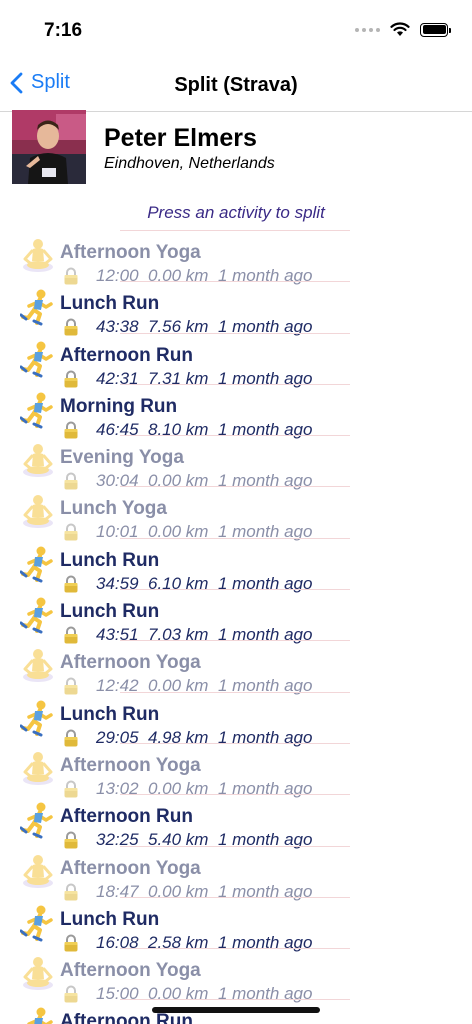 The image size is (472, 1024). I want to click on activity-row: Lunch Run 34:59 6.10 km 1 month ago, so click(236, 565).